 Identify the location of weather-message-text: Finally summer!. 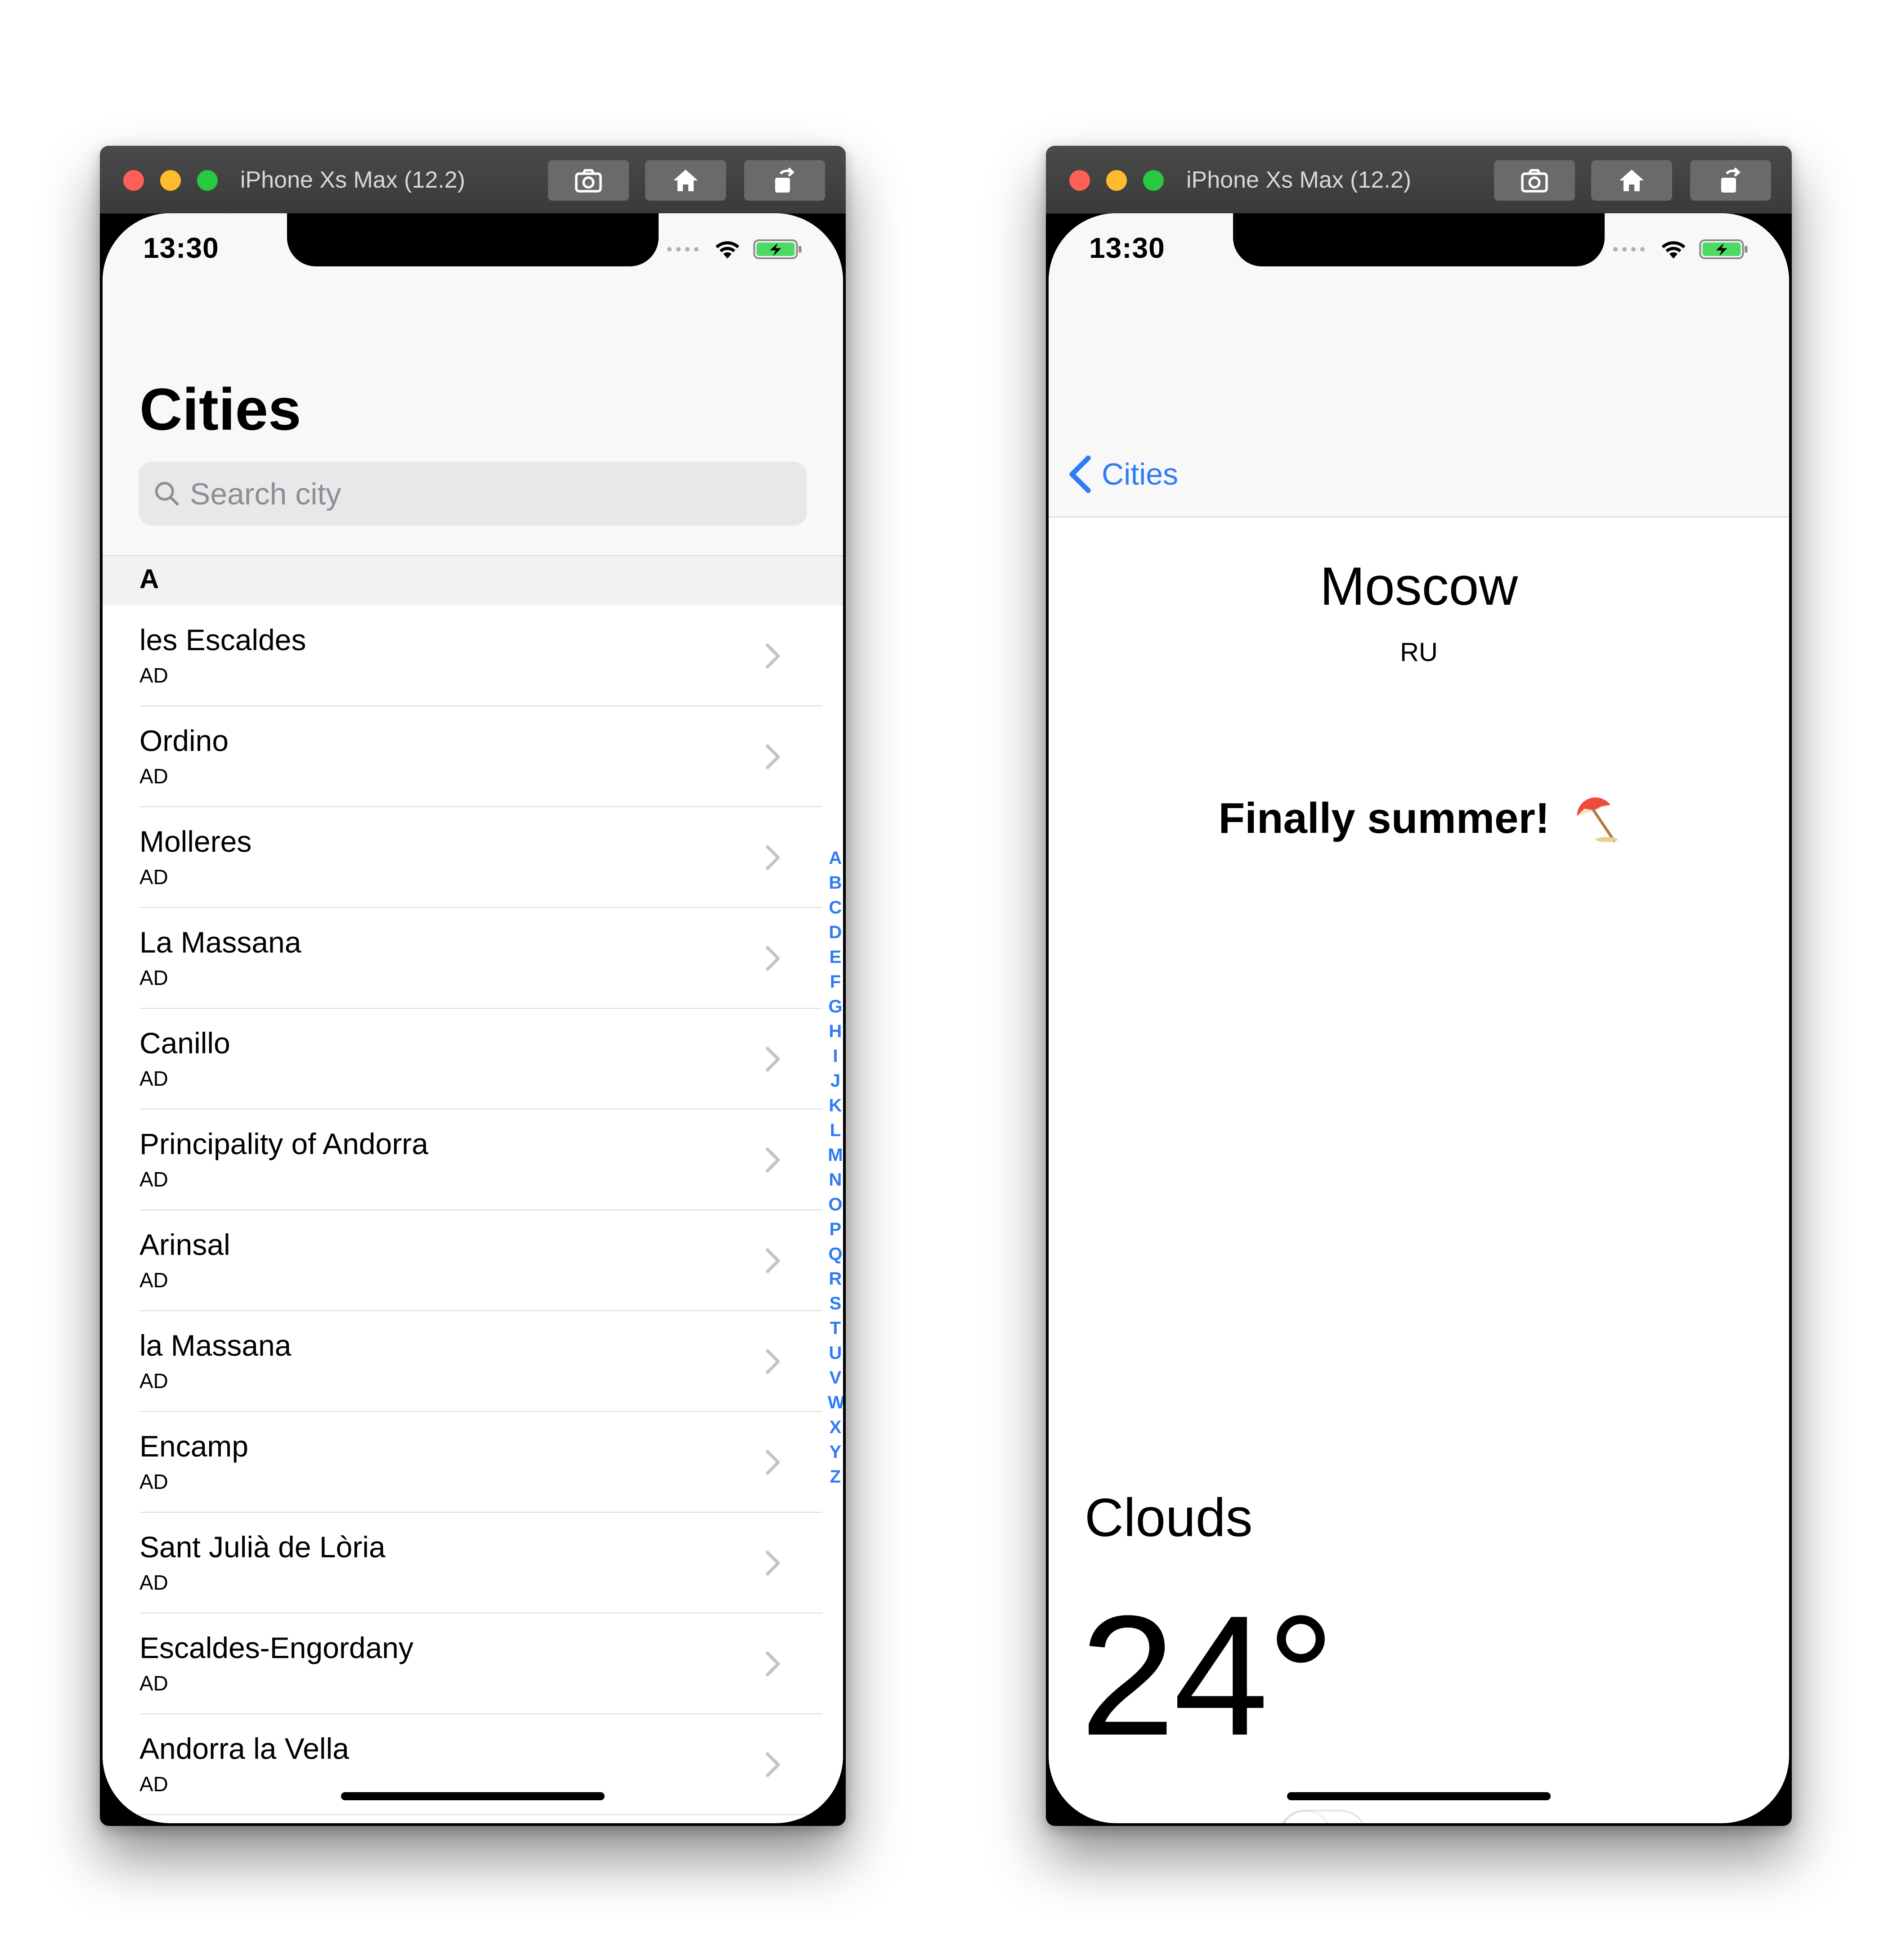
(1384, 818).